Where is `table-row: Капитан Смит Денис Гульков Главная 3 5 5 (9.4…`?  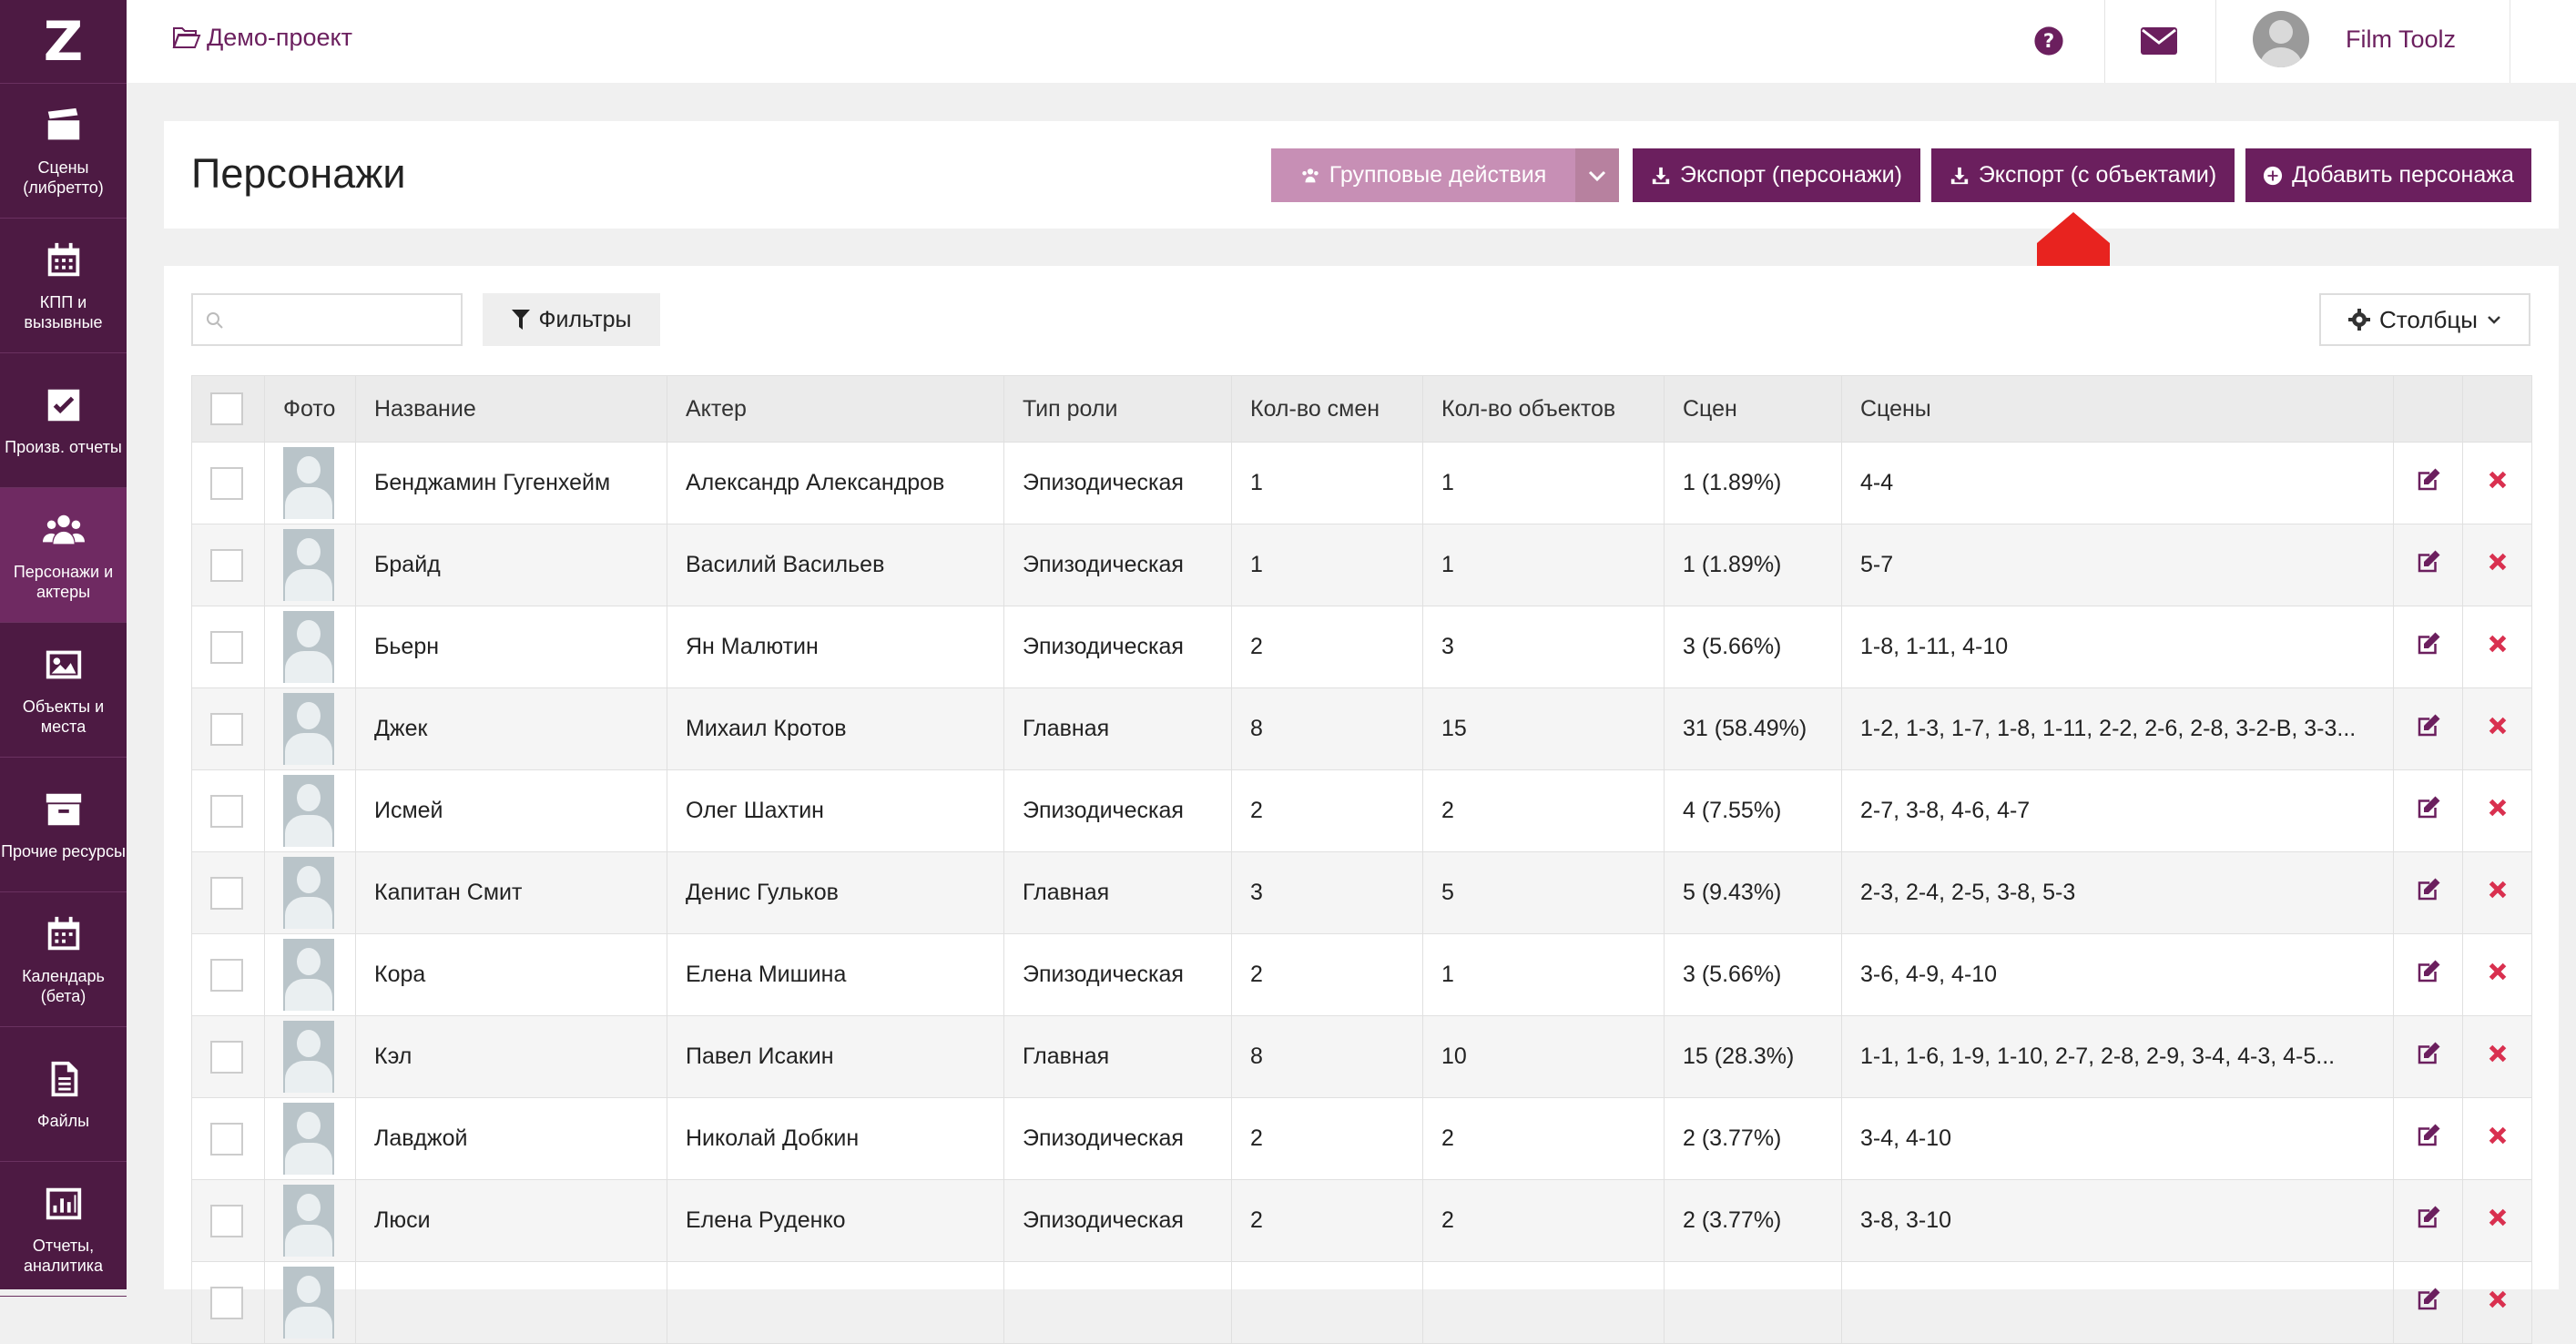
table-row: Капитан Смит Денис Гульков Главная 3 5 5 (9.4… is located at coordinates (1362, 893).